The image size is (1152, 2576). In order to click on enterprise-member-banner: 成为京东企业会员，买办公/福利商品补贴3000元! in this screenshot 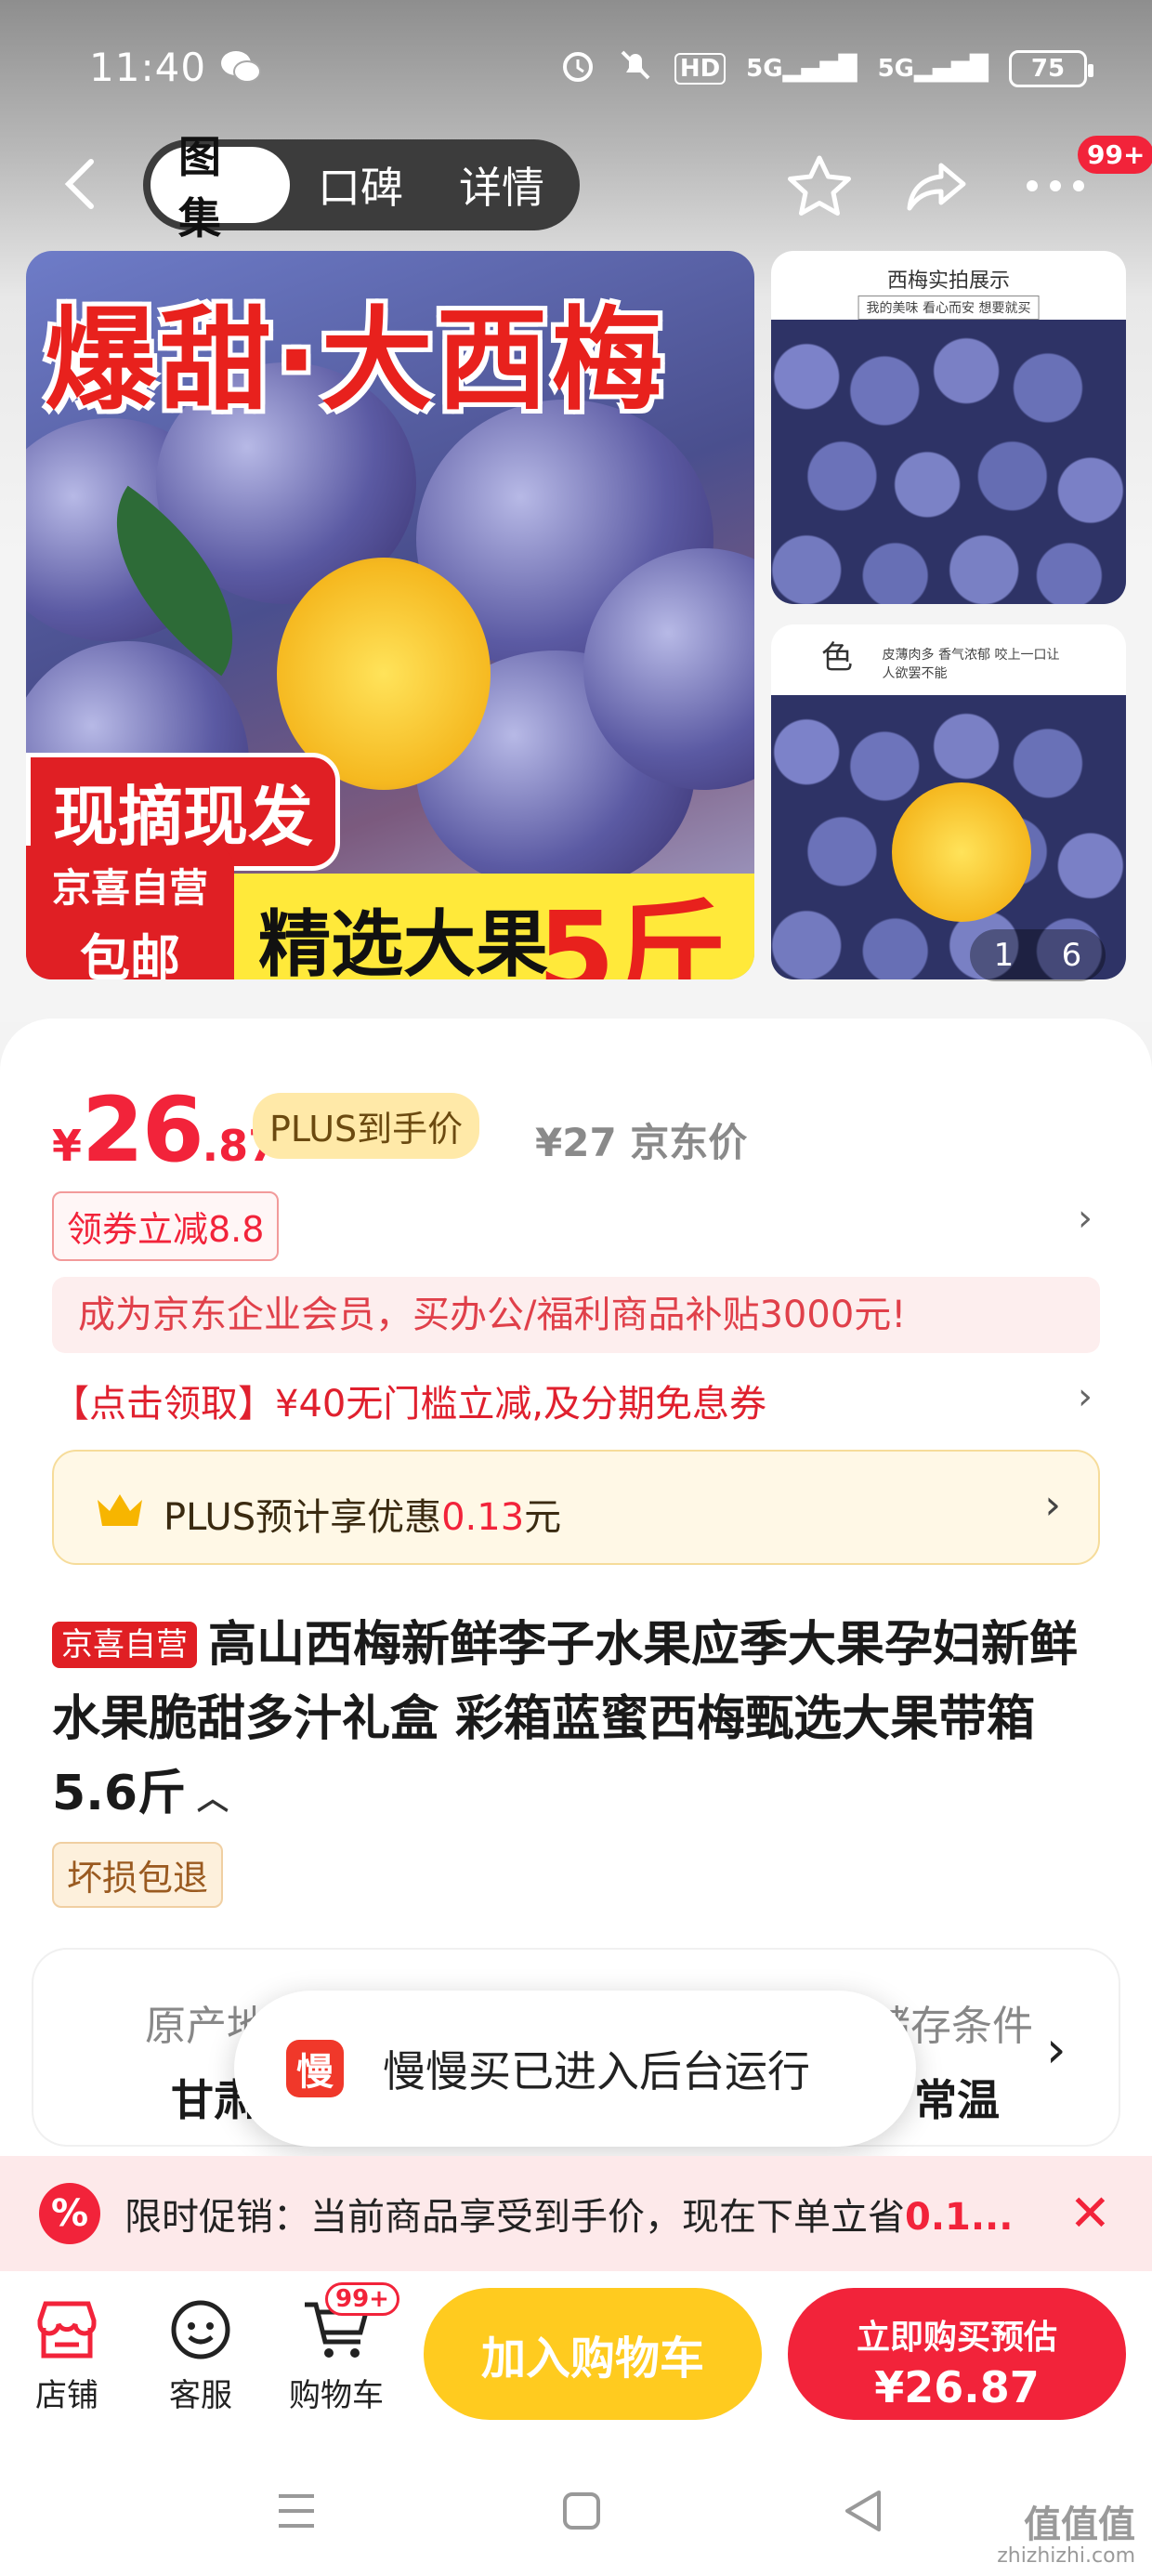, I will do `click(576, 1315)`.